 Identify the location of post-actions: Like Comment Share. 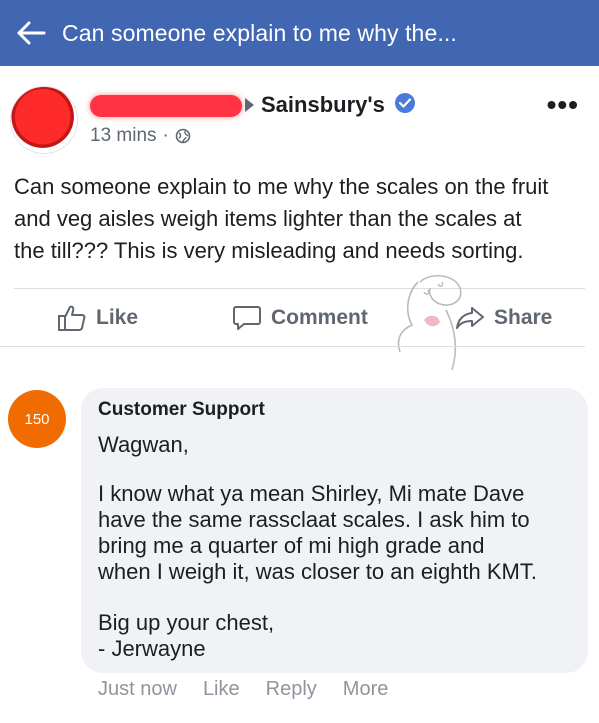
(299, 318).